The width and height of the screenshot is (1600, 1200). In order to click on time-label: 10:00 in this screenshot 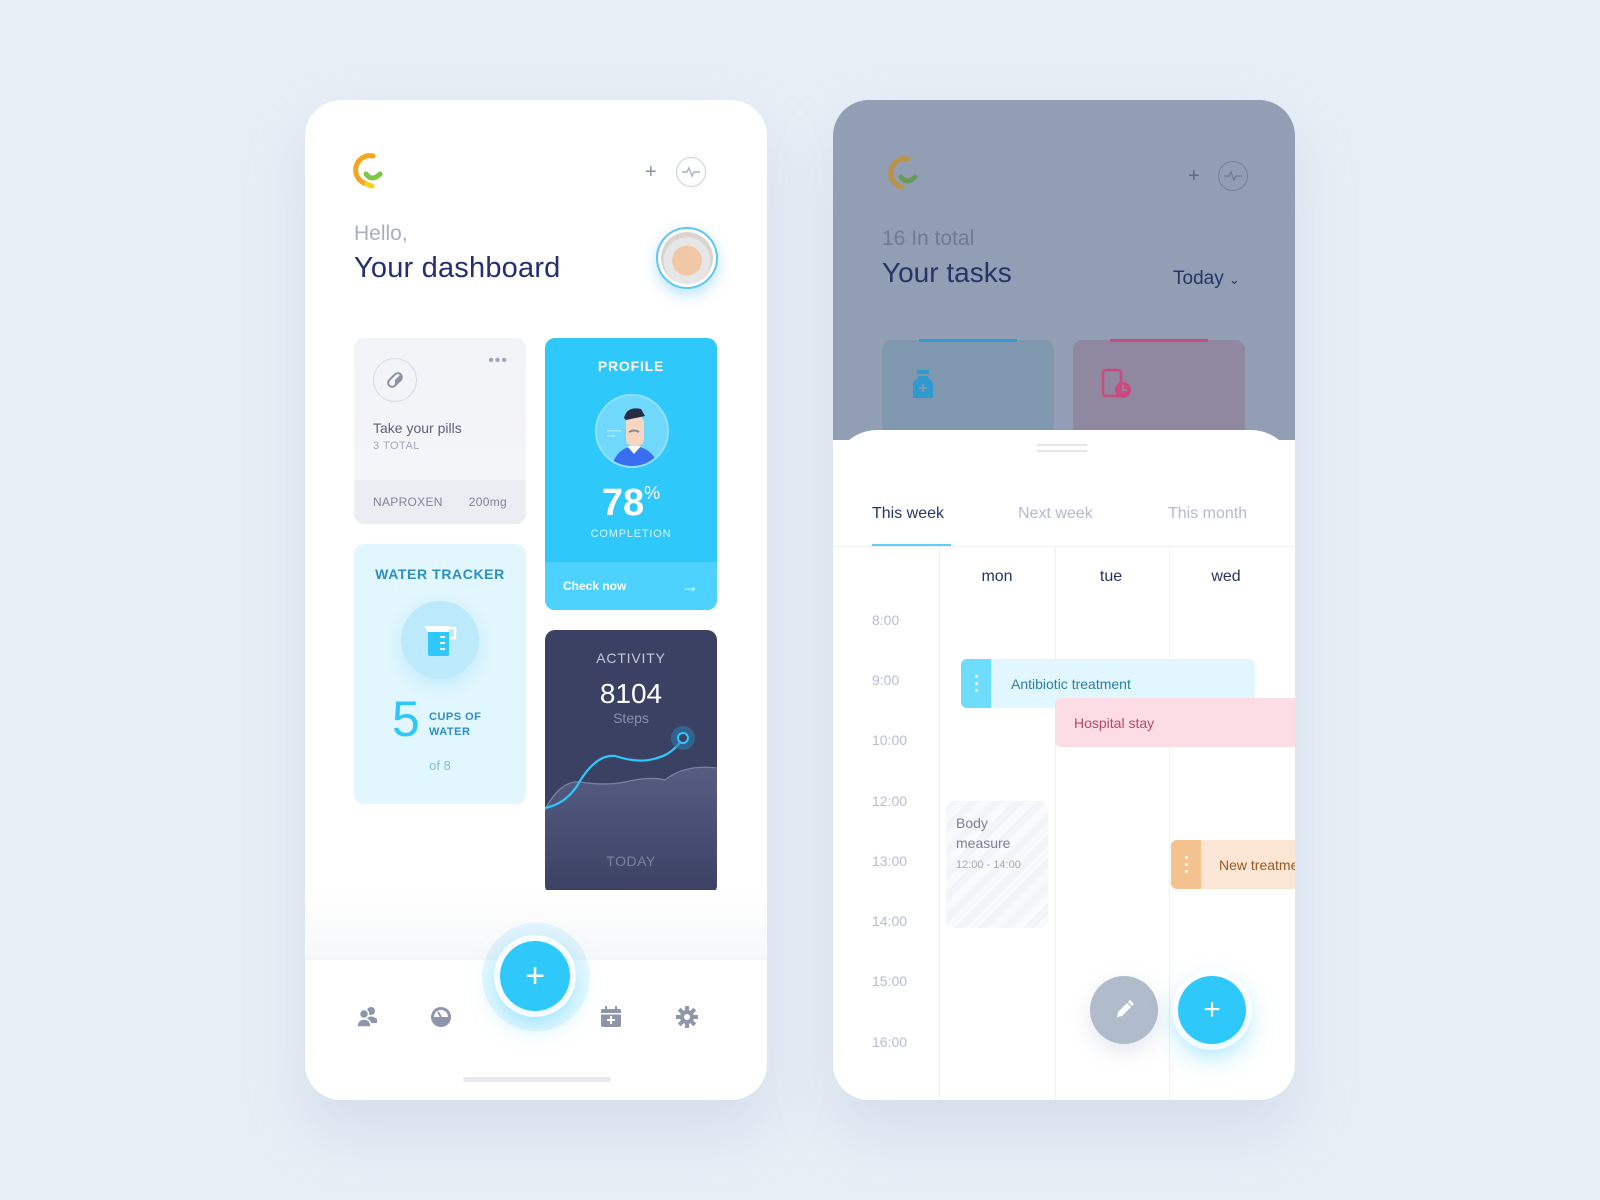, I will do `click(890, 740)`.